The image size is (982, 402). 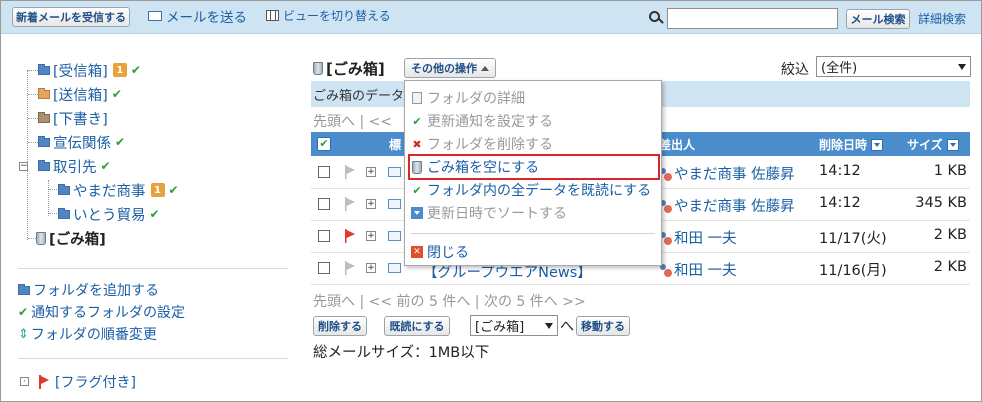 I want to click on column-size: サイズ, so click(x=933, y=144).